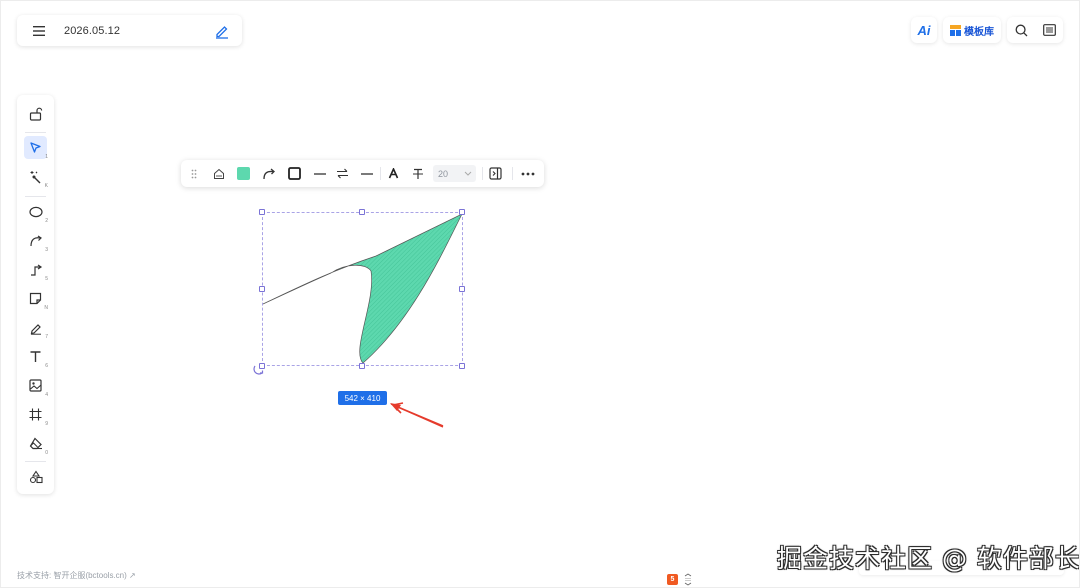 This screenshot has height=588, width=1080. What do you see at coordinates (462, 212) in the screenshot?
I see `resize-handle-ne` at bounding box center [462, 212].